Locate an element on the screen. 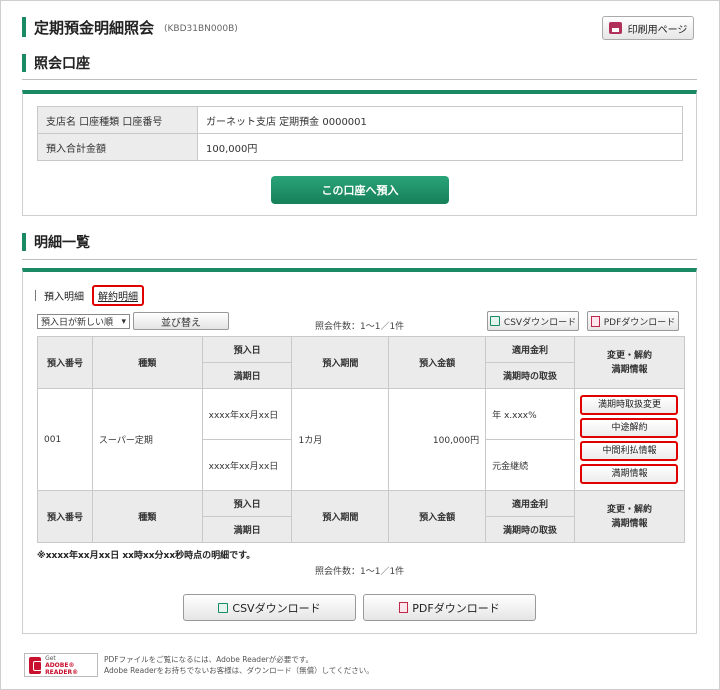 This screenshot has height=690, width=720. tab-deposit-details: 預入明細 is located at coordinates (64, 295).